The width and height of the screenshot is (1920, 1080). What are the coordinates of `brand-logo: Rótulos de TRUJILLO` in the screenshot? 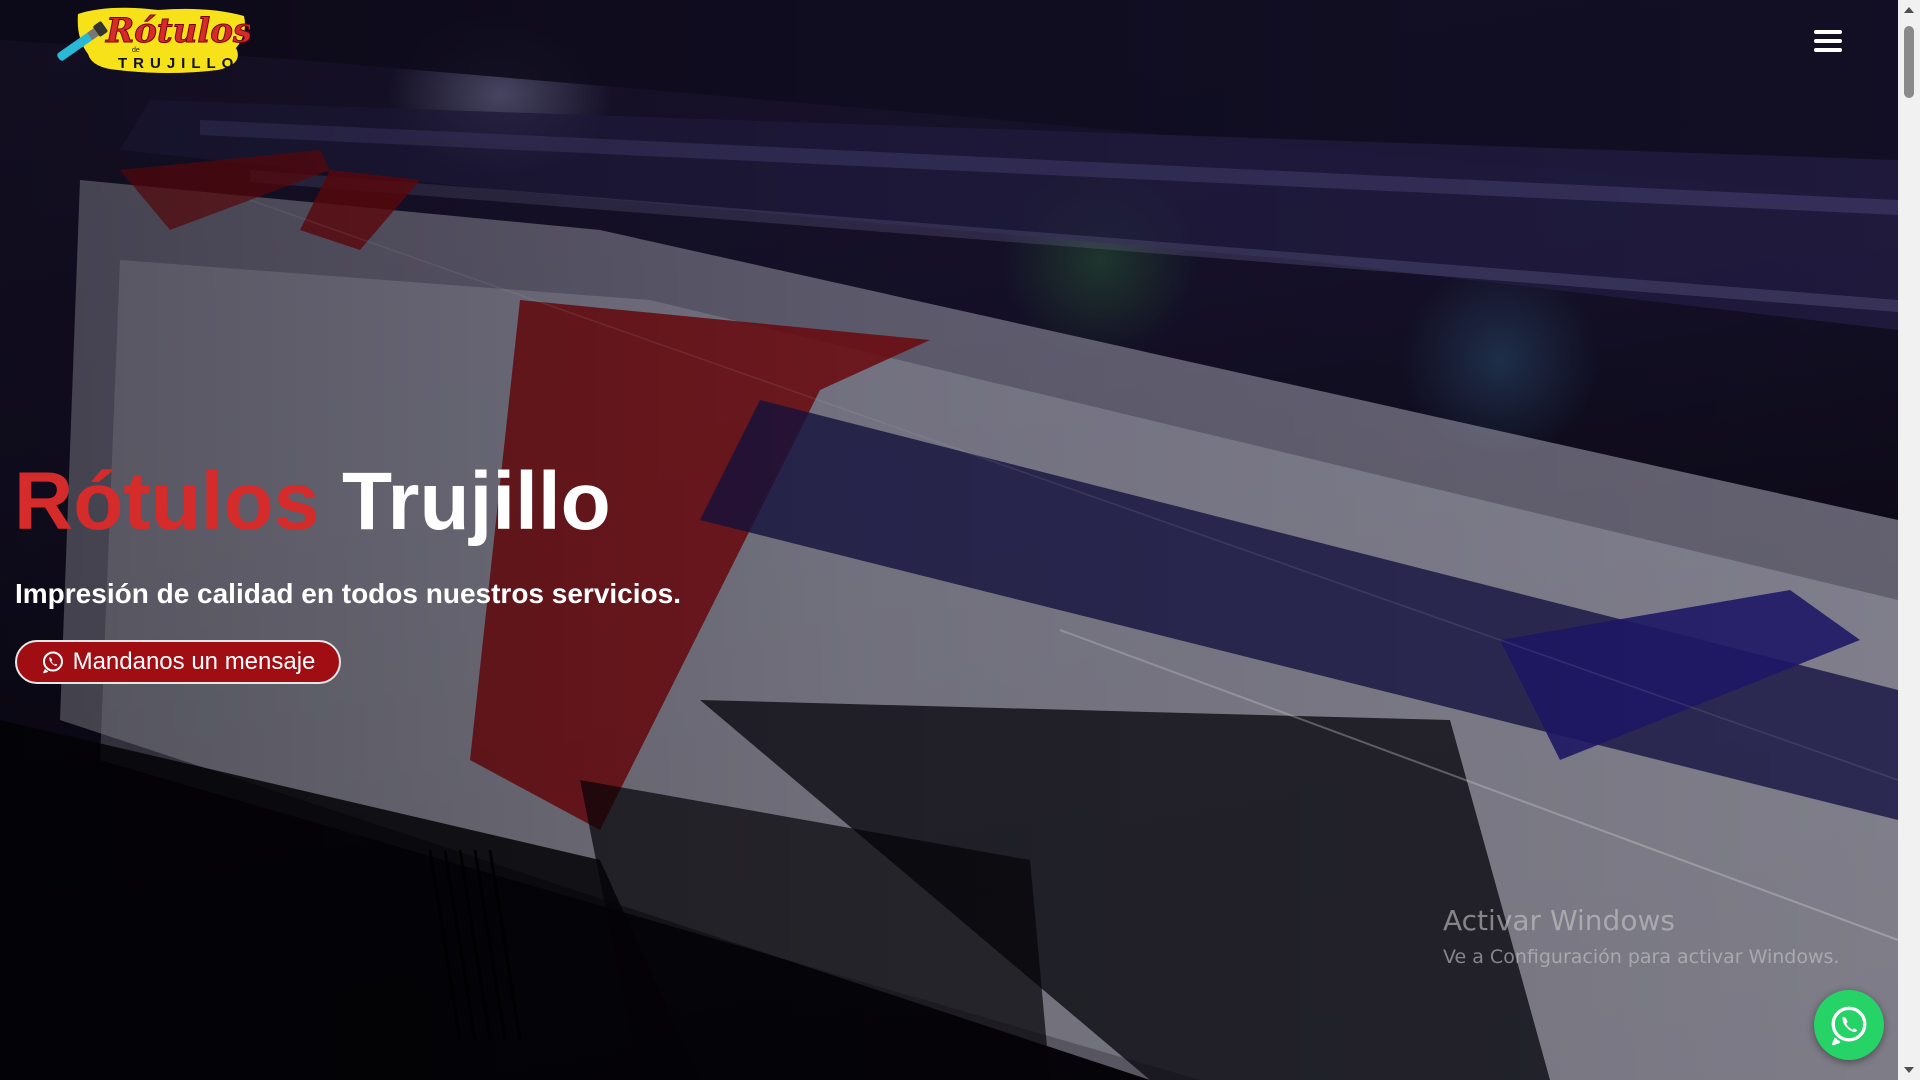 It's located at (149, 40).